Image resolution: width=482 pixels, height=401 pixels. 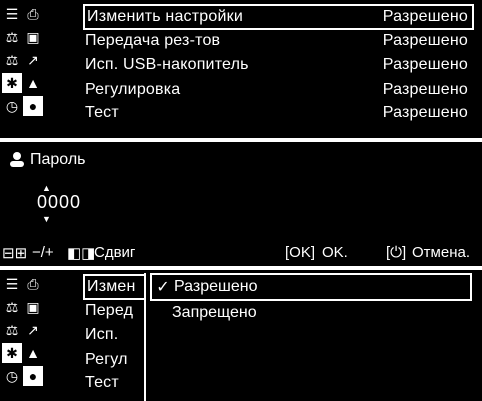 I want to click on row-label: Регул, so click(x=106, y=359).